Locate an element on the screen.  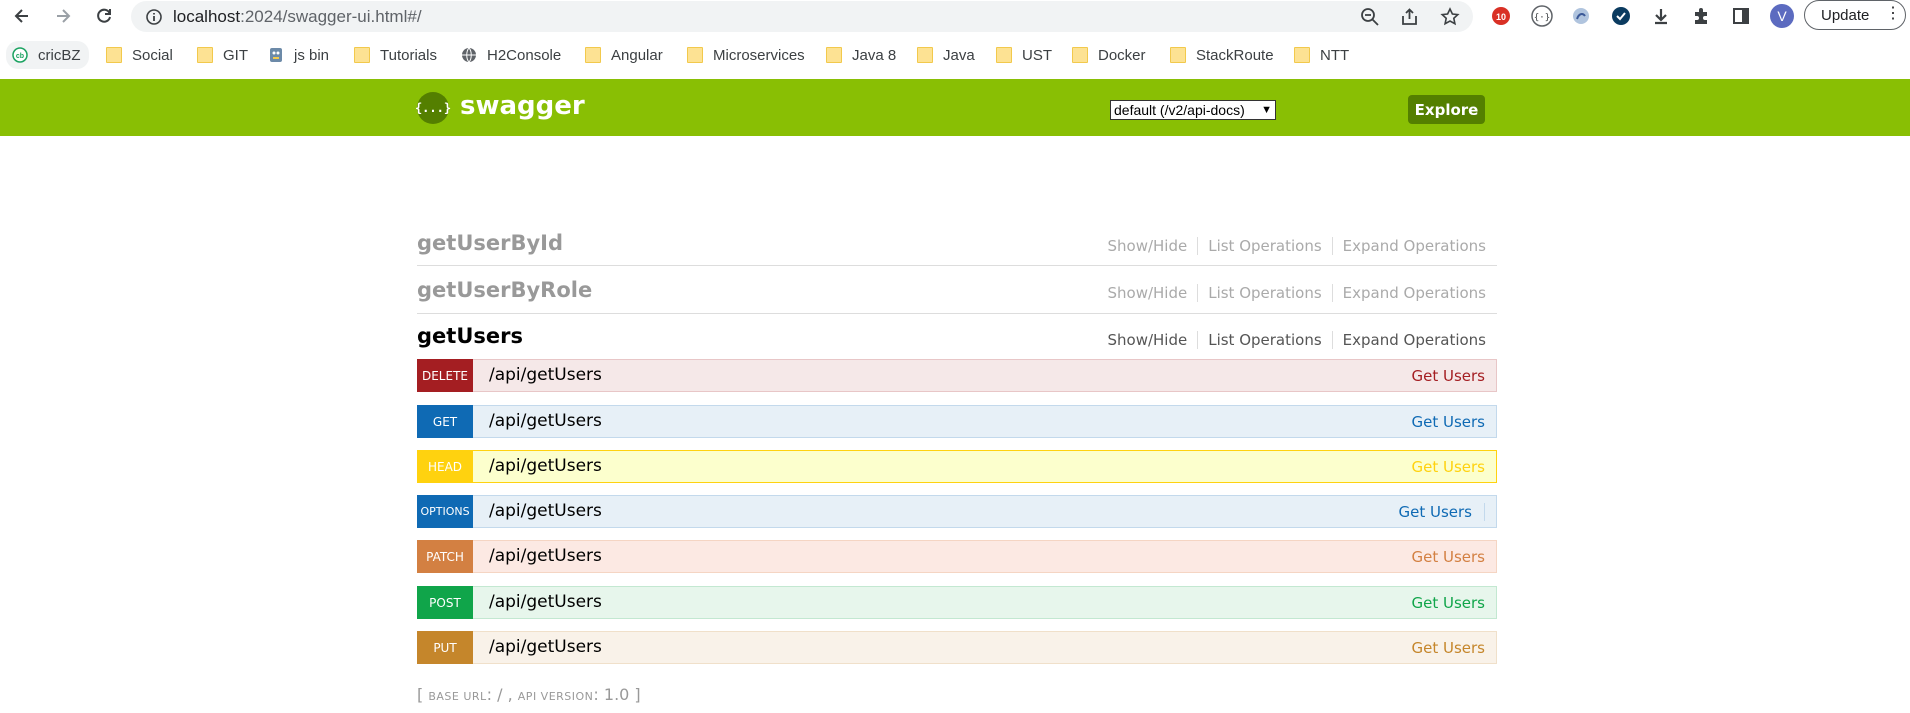
footer-bracket-open: [ is located at coordinates (423, 694).